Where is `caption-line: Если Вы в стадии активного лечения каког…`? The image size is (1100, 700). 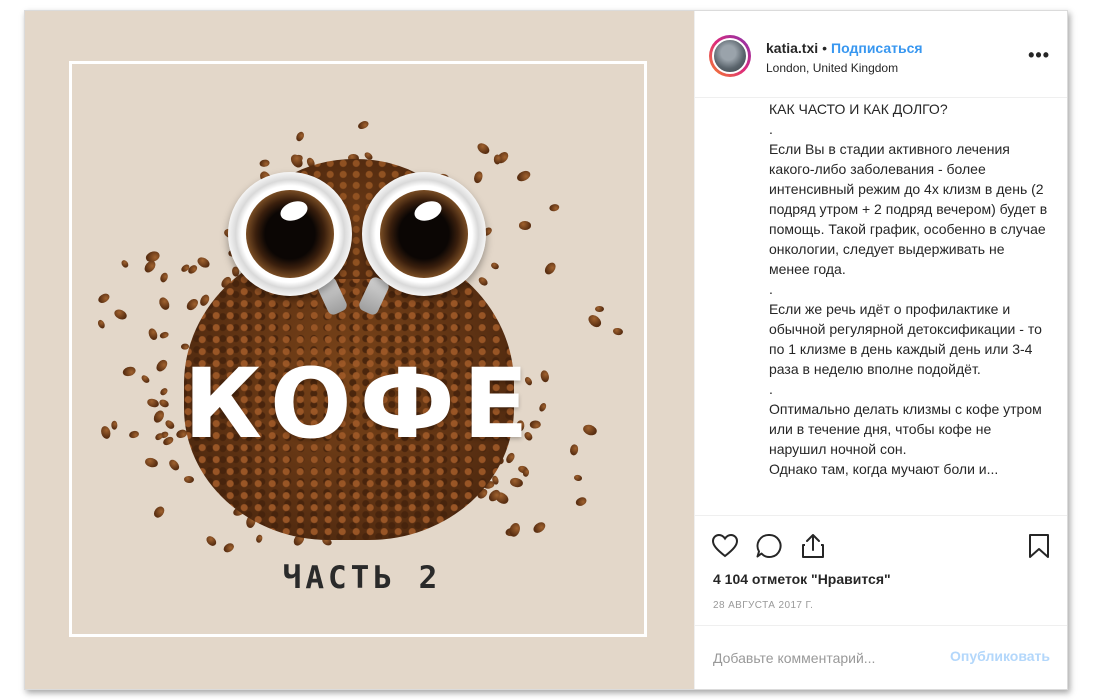
caption-line: Если Вы в стадии активного лечения каког… is located at coordinates (908, 209).